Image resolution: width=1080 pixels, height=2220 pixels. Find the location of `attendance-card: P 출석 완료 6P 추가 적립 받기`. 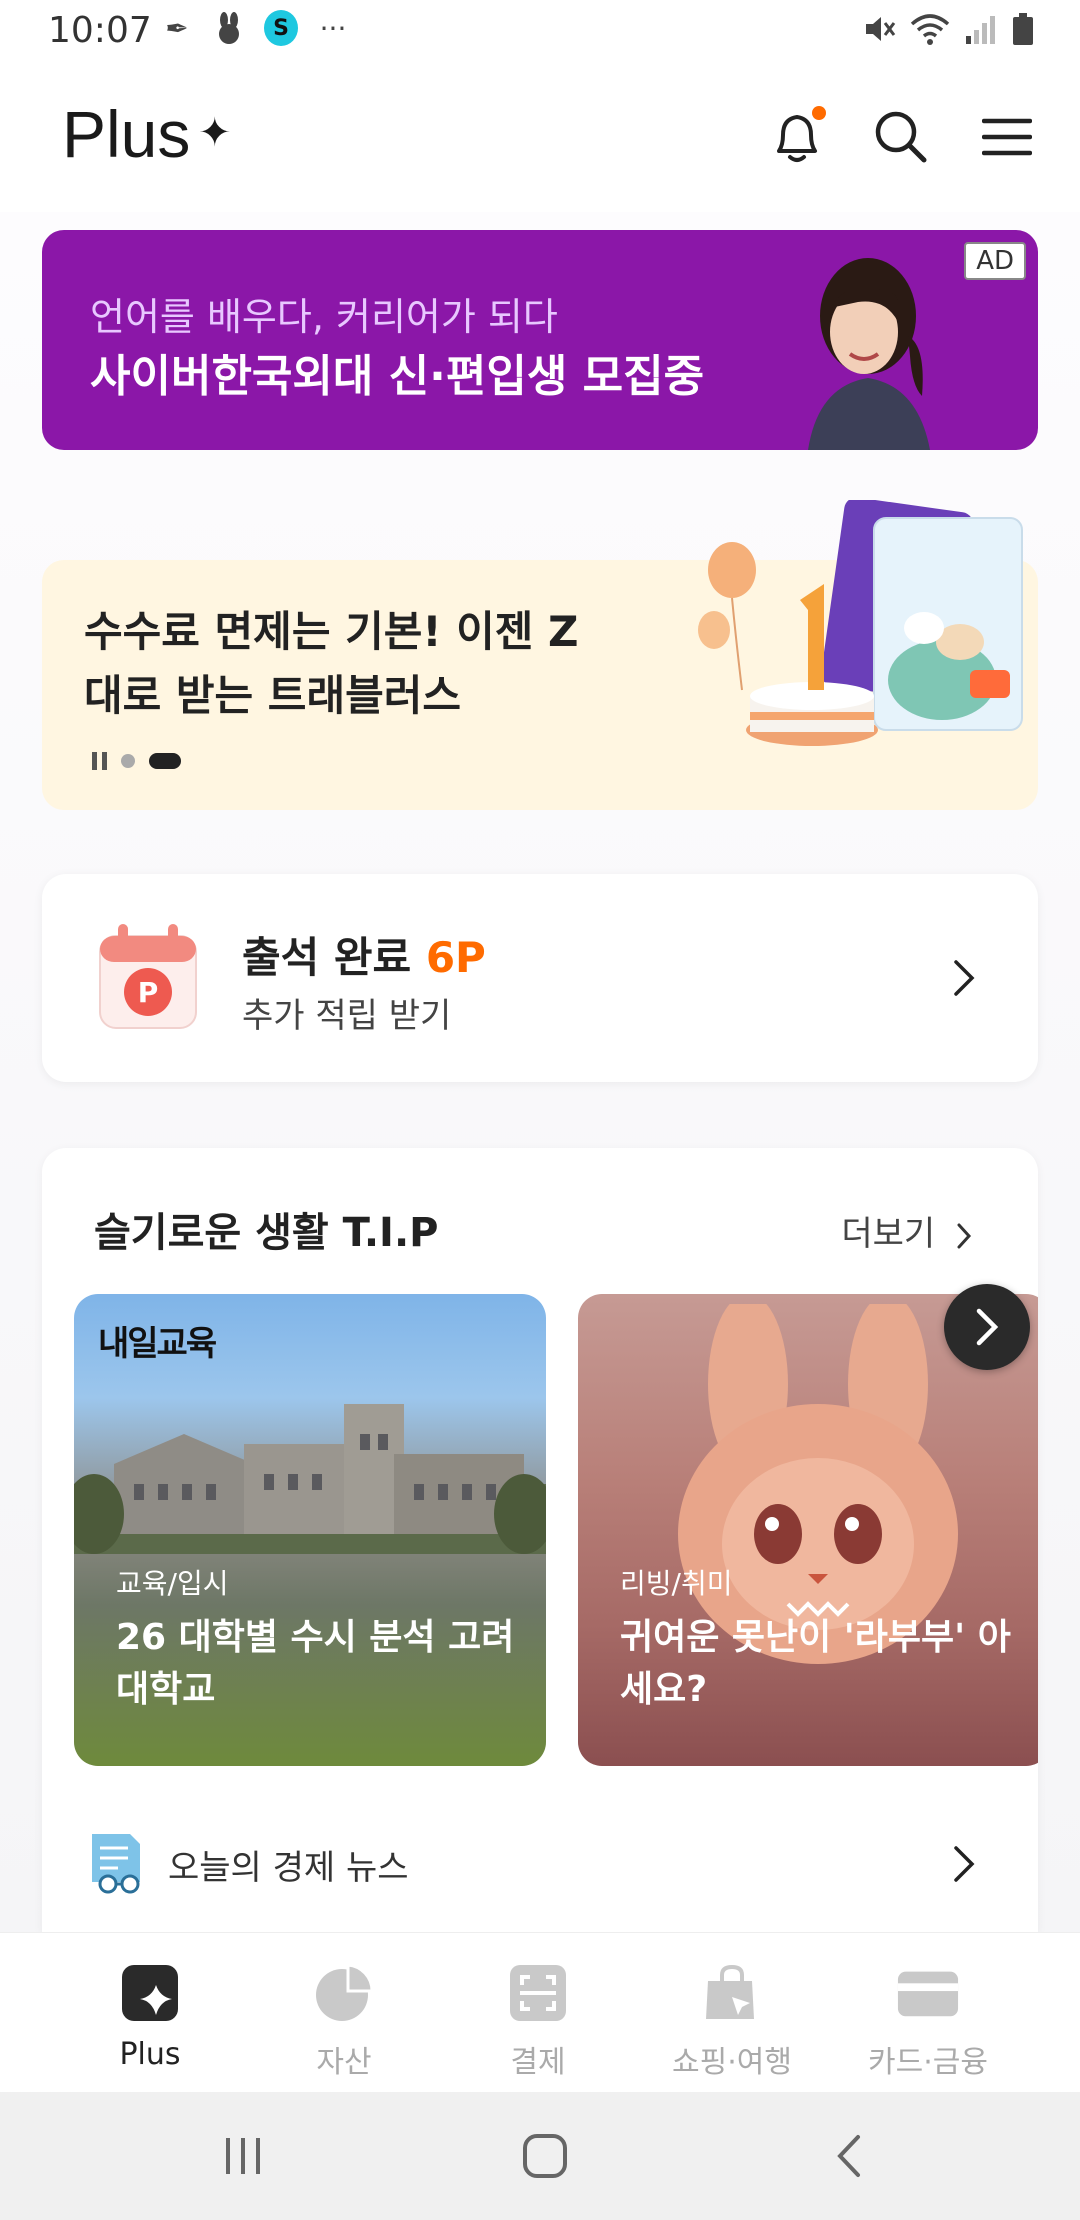

attendance-card: P 출석 완료 6P 추가 적립 받기 is located at coordinates (540, 978).